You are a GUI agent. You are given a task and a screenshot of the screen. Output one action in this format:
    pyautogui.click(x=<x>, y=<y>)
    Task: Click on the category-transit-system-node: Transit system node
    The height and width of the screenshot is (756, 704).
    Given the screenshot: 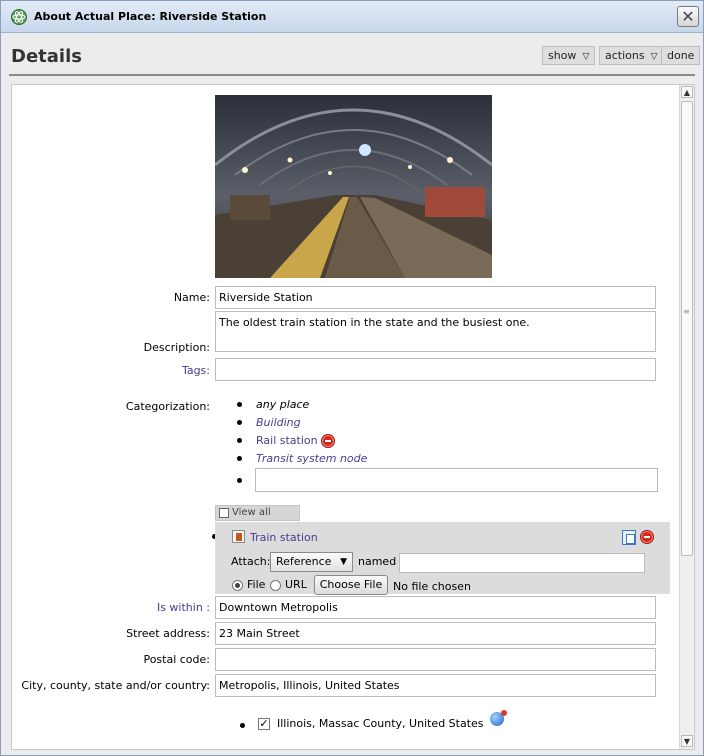 What is the action you would take?
    pyautogui.click(x=311, y=458)
    